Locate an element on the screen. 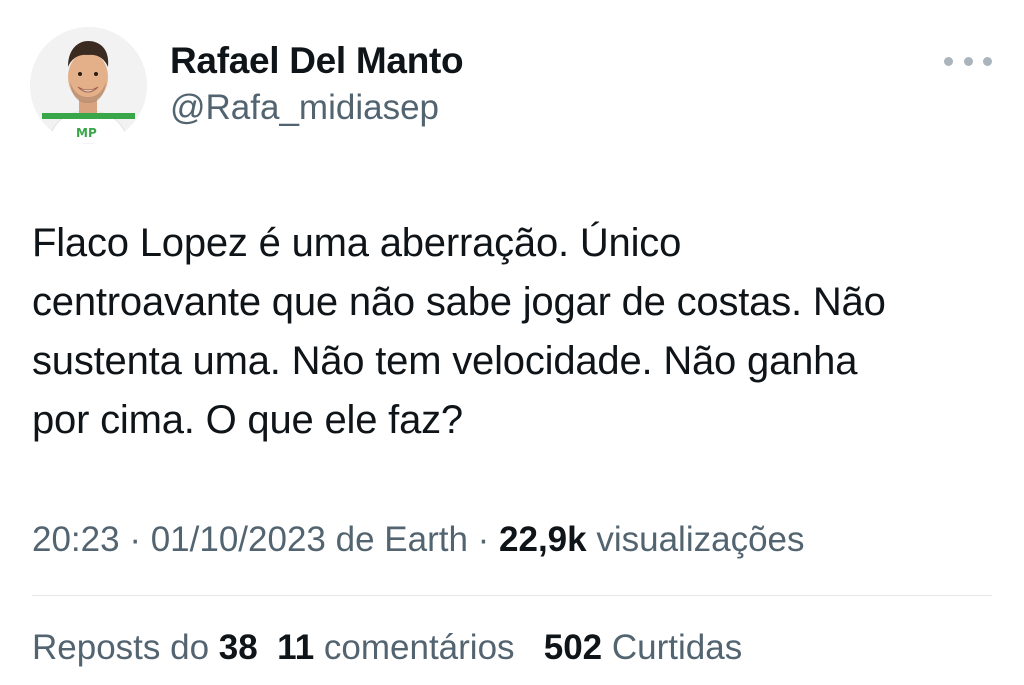  likes-count: 502 is located at coordinates (573, 647).